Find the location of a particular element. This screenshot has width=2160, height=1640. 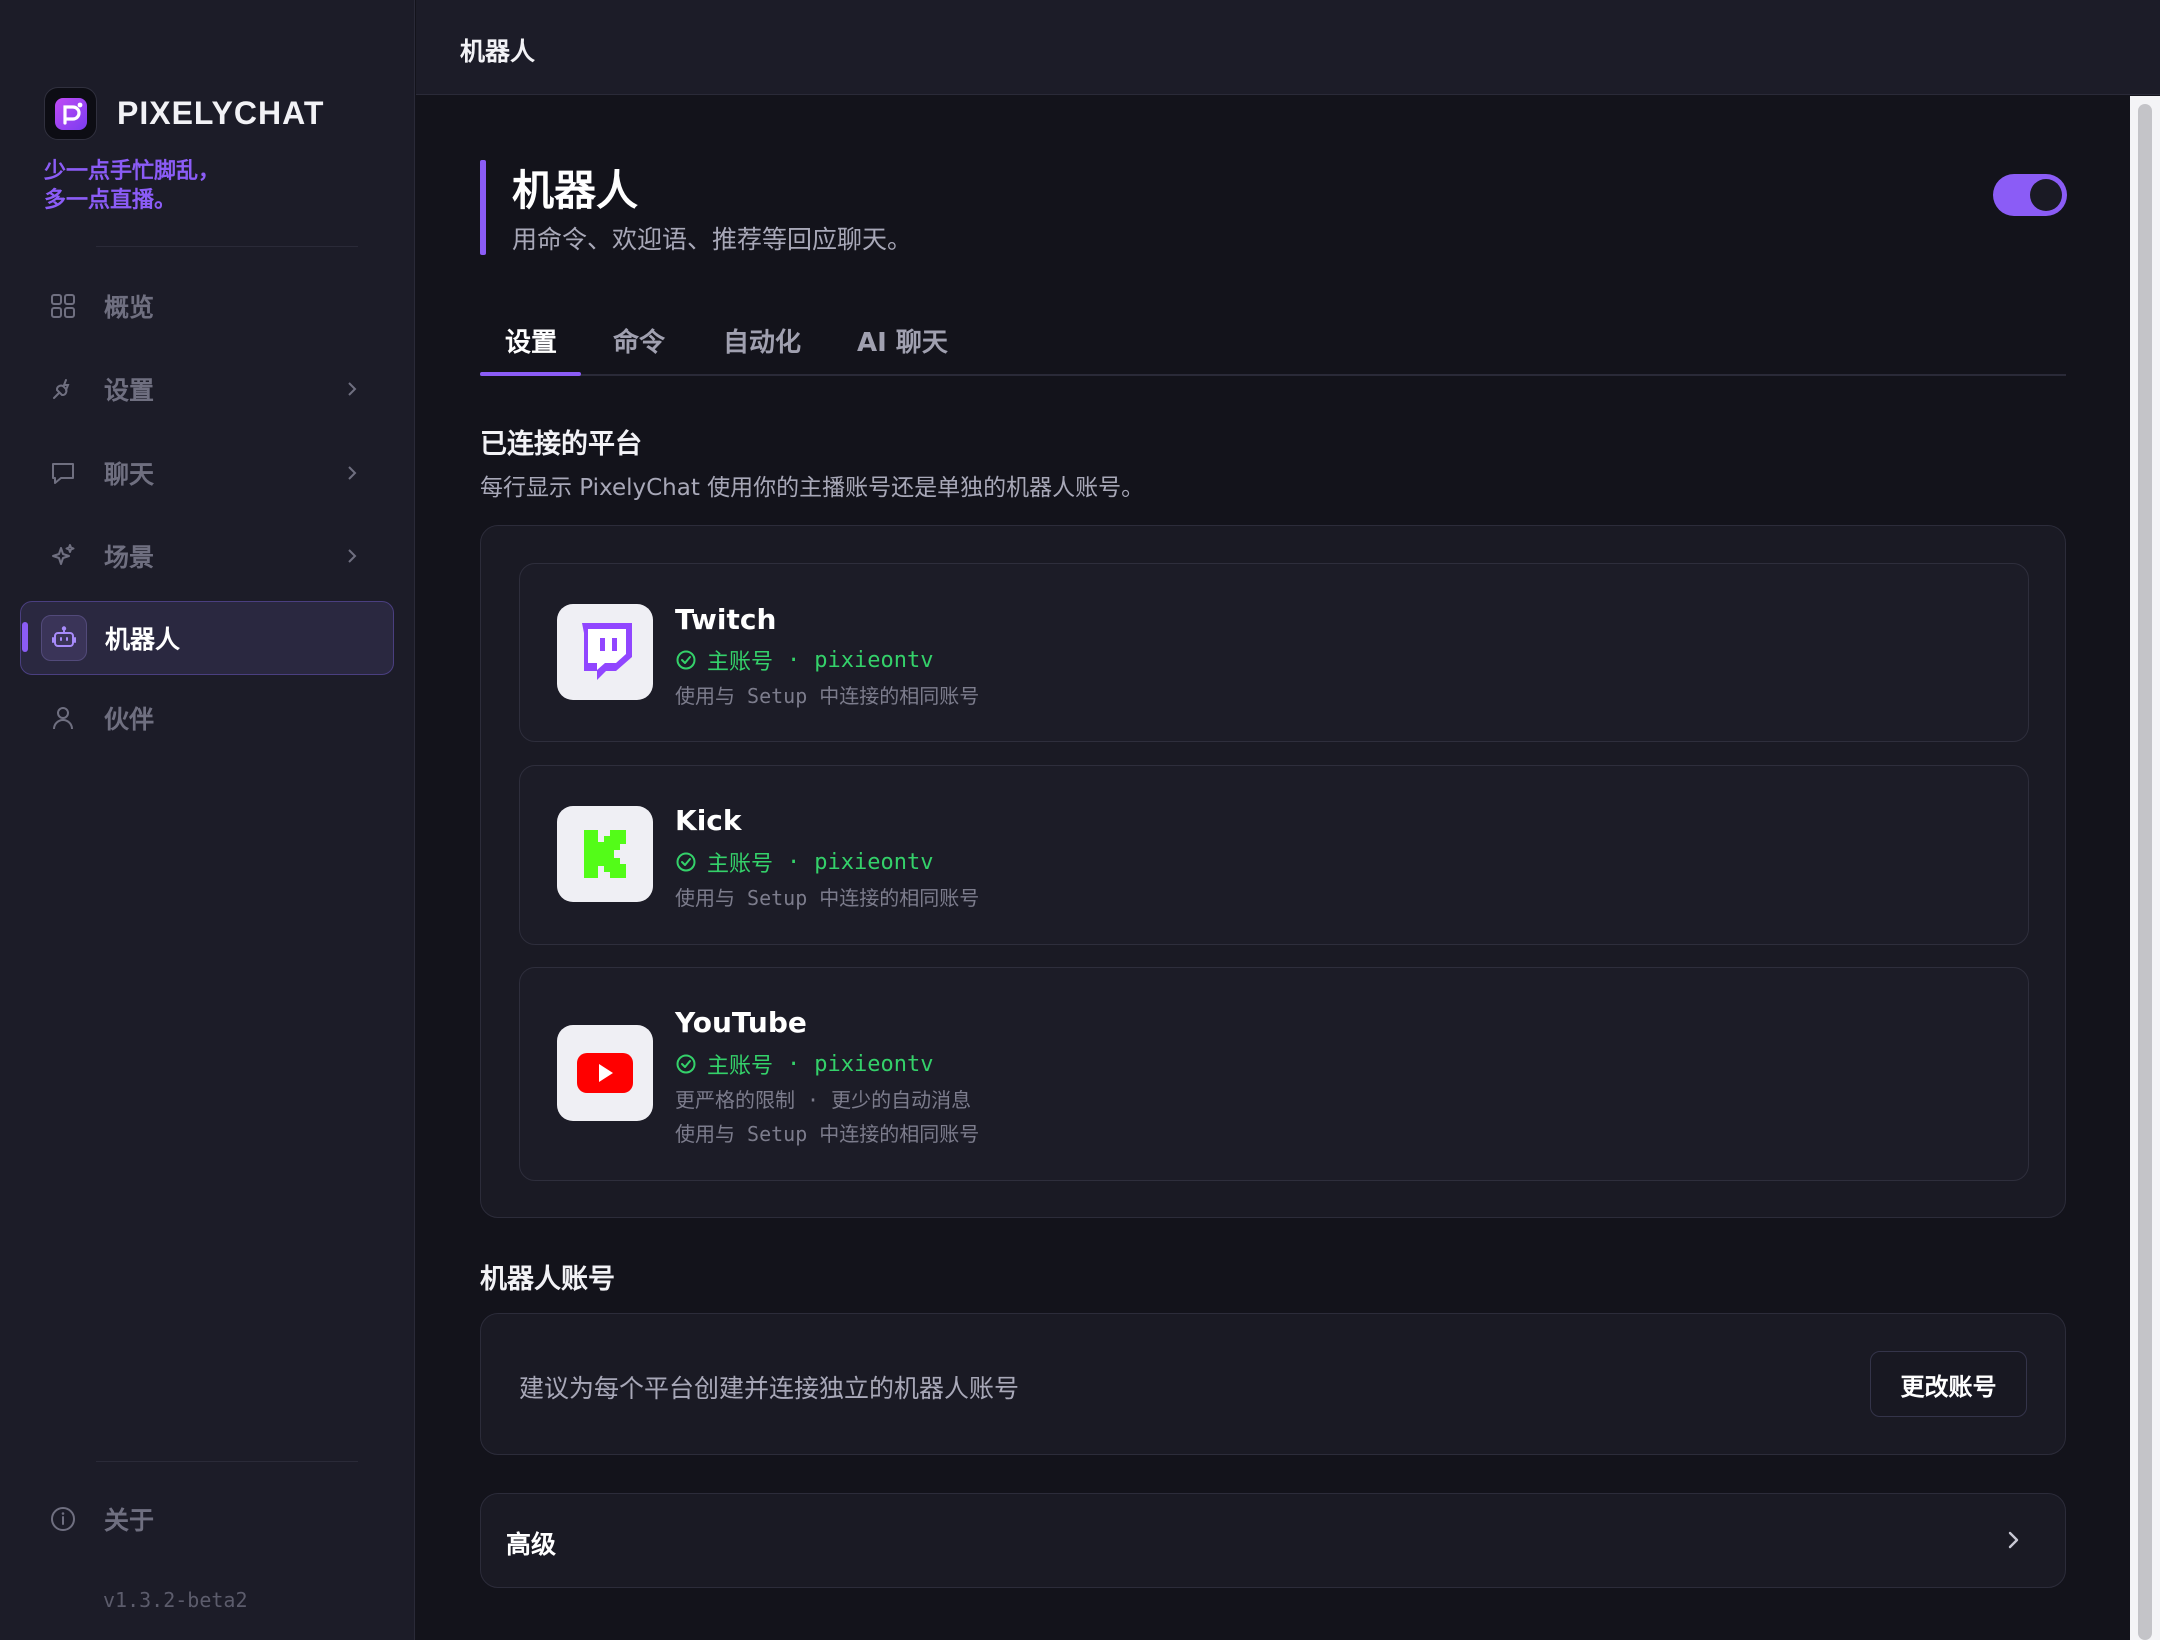

youtube-icon is located at coordinates (605, 1073).